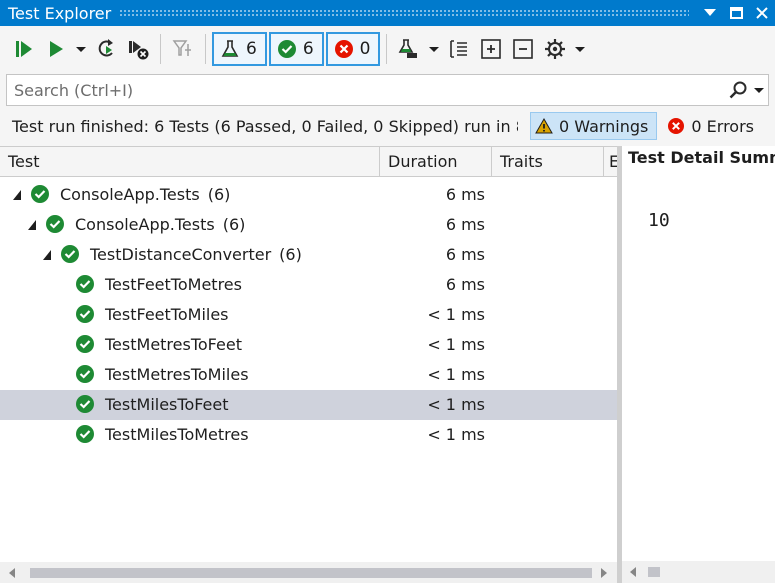  Describe the element at coordinates (308, 255) in the screenshot. I see `test-row: TestDistanceConverter (6) 6 ms` at that location.